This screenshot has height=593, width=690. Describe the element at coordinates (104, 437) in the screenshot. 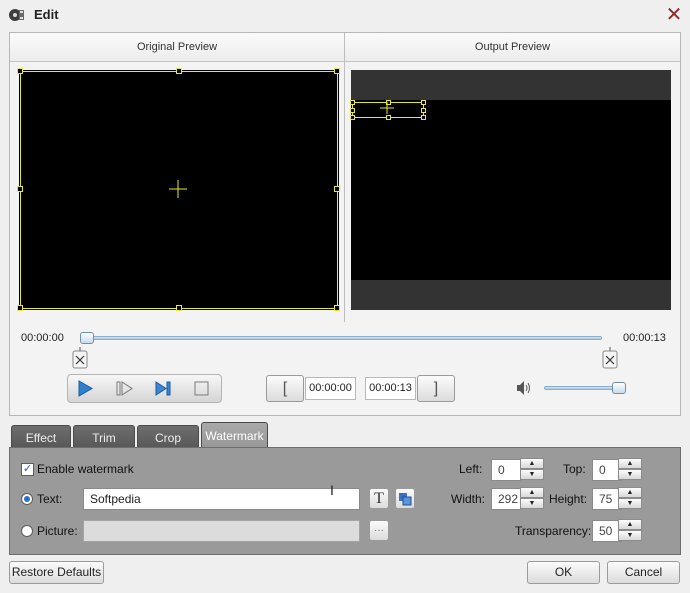

I see `tab-trim: Trim` at that location.